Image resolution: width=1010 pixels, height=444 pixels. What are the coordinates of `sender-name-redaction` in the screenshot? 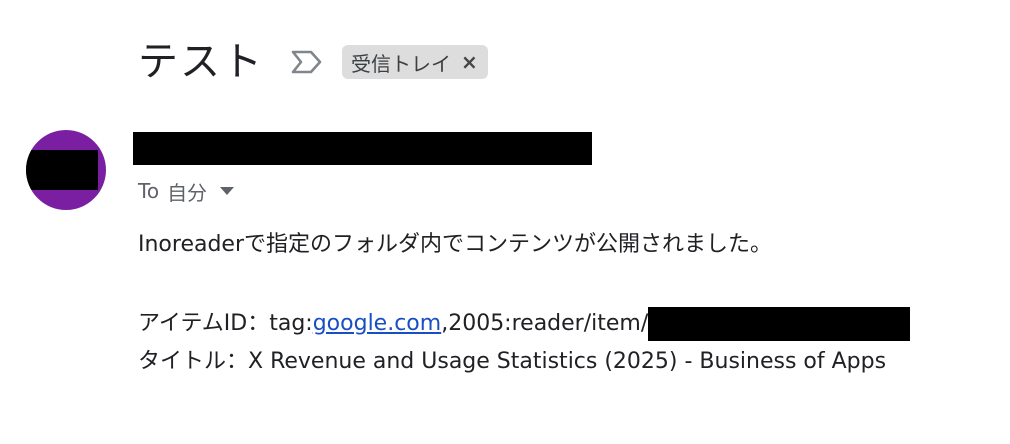 It's located at (362, 148).